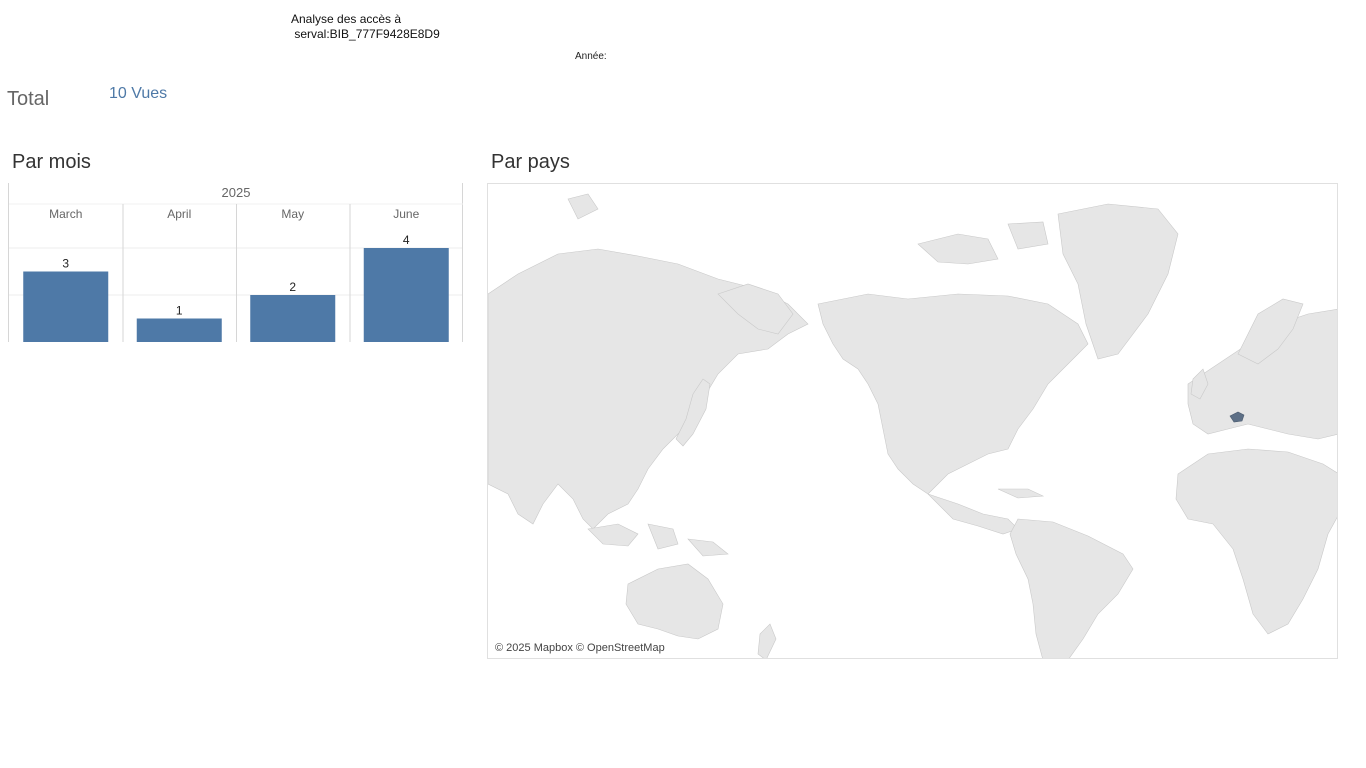  Describe the element at coordinates (179, 311) in the screenshot. I see `bar-value-label: 1` at that location.